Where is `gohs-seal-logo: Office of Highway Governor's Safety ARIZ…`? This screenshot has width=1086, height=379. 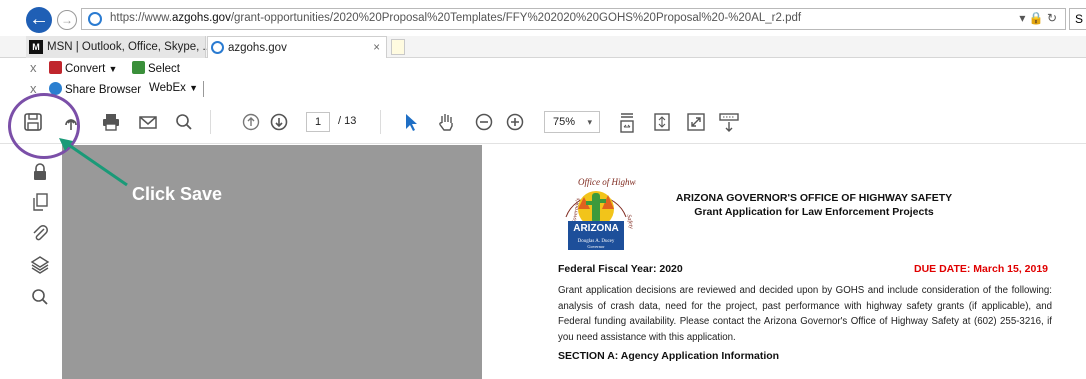
gohs-seal-logo: Office of Highway Governor's Safety ARIZ… is located at coordinates (600, 213).